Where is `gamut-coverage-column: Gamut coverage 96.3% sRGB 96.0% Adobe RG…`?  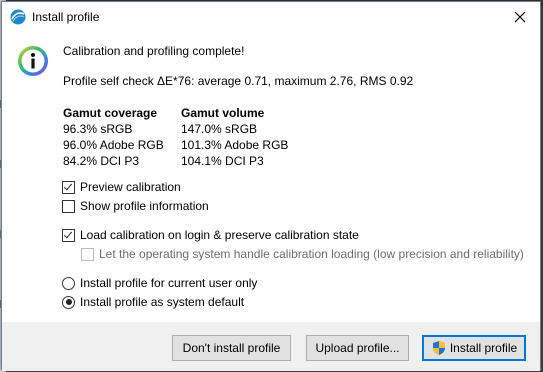 gamut-coverage-column: Gamut coverage 96.3% sRGB 96.0% Adobe RG… is located at coordinates (113, 137).